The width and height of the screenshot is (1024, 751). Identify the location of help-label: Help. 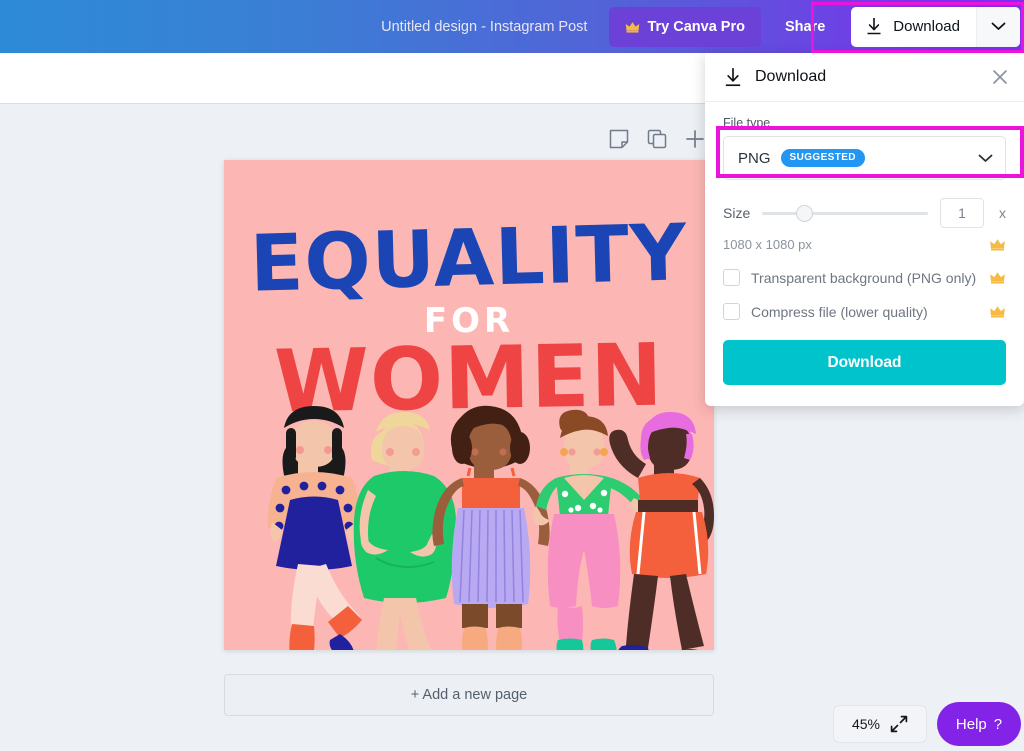
(971, 724).